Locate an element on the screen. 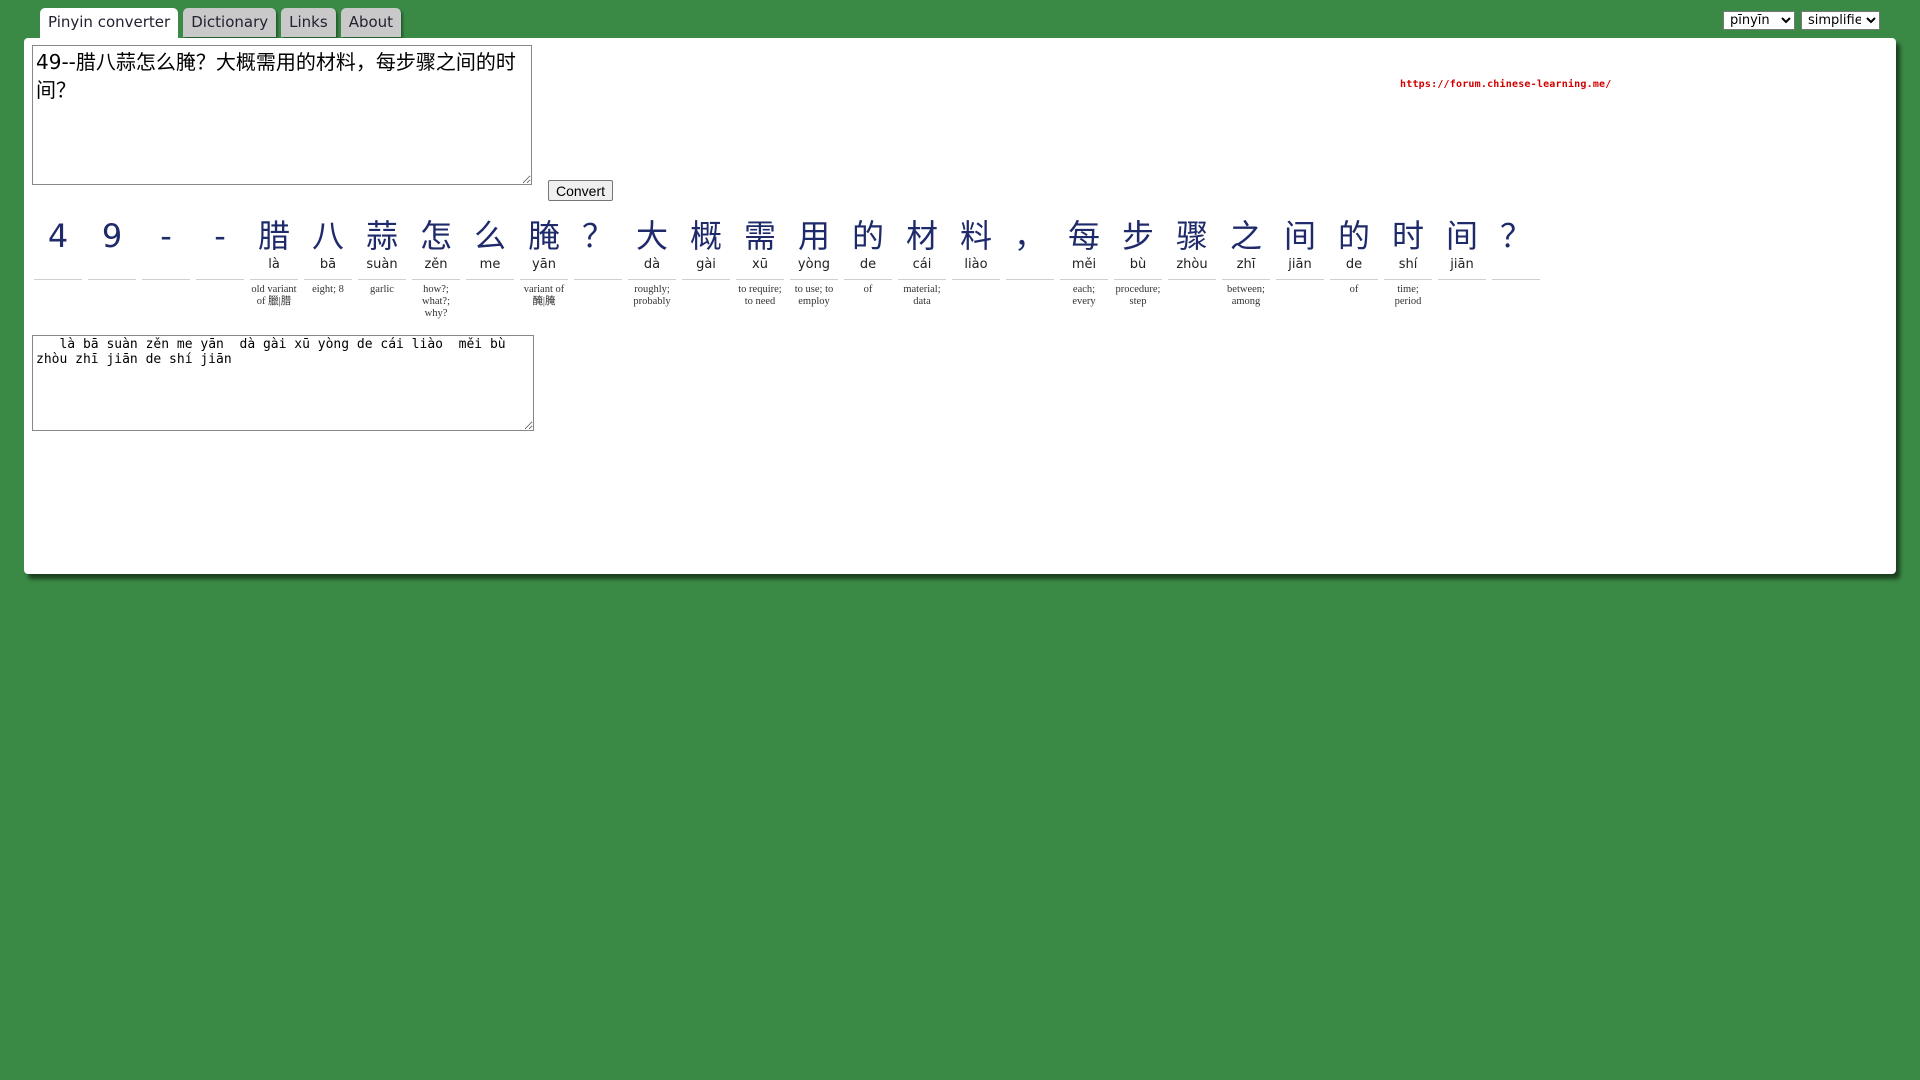 The width and height of the screenshot is (1920, 1080). char-cell: ， is located at coordinates (1030, 250).